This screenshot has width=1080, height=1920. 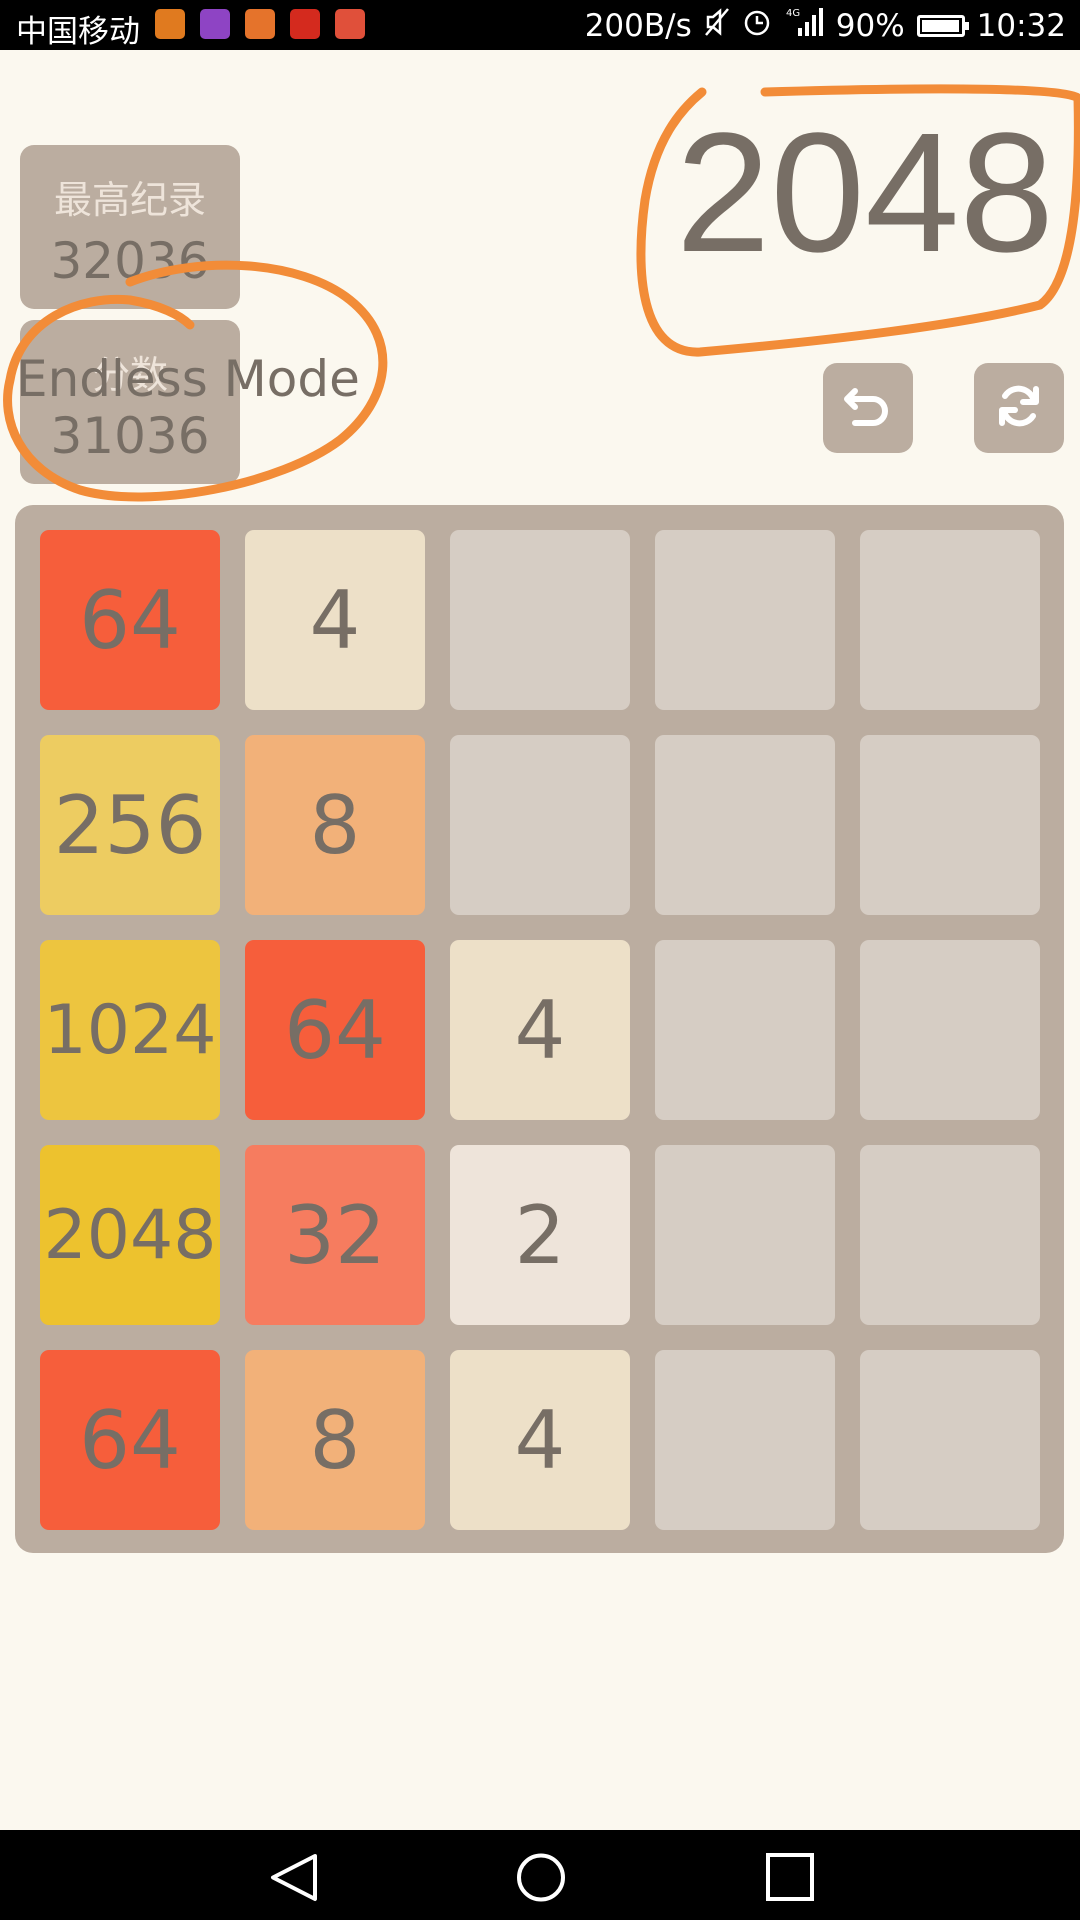 What do you see at coordinates (335, 1235) in the screenshot?
I see `tile-32: 32` at bounding box center [335, 1235].